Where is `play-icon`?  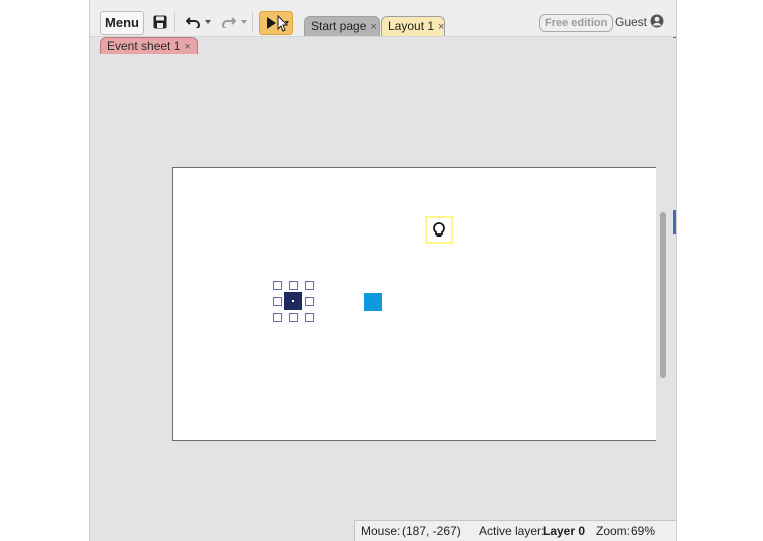
play-icon is located at coordinates (278, 23).